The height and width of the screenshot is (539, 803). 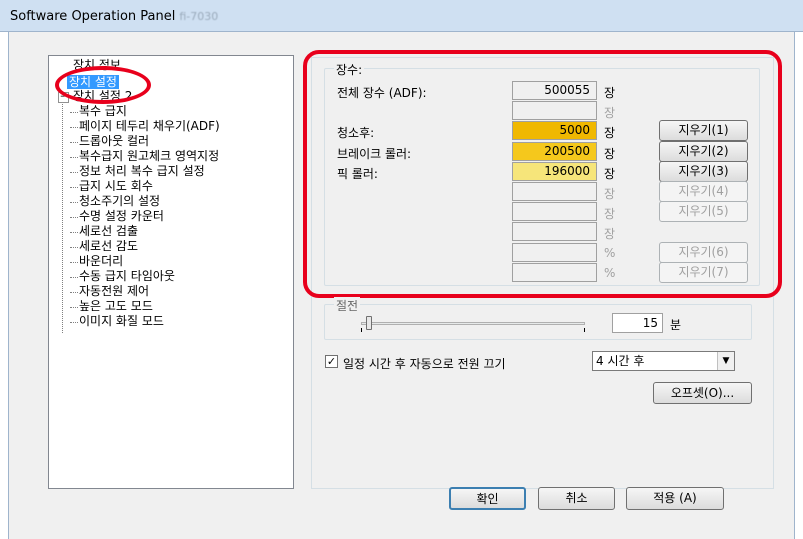 I want to click on tree-item-label: 장치 설정, so click(x=93, y=82).